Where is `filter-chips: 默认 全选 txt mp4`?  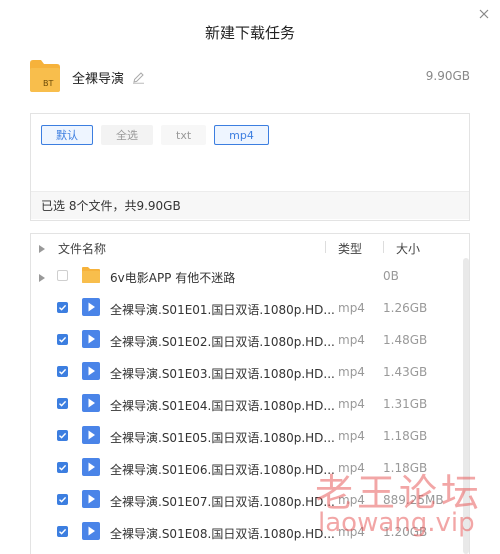
filter-chips: 默认 全选 txt mp4 is located at coordinates (159, 135).